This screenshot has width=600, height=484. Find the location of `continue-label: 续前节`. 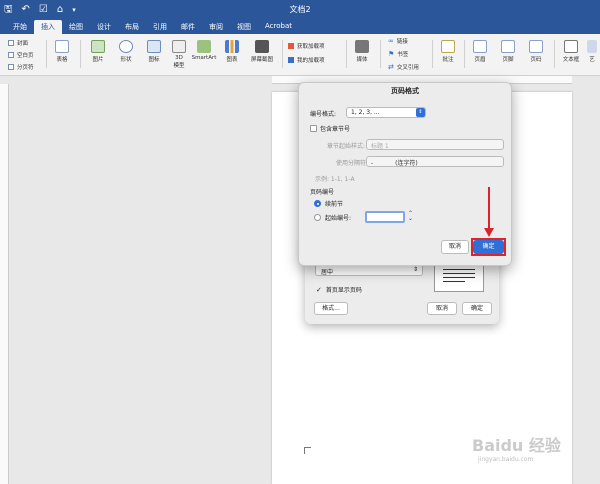

continue-label: 续前节 is located at coordinates (334, 204).